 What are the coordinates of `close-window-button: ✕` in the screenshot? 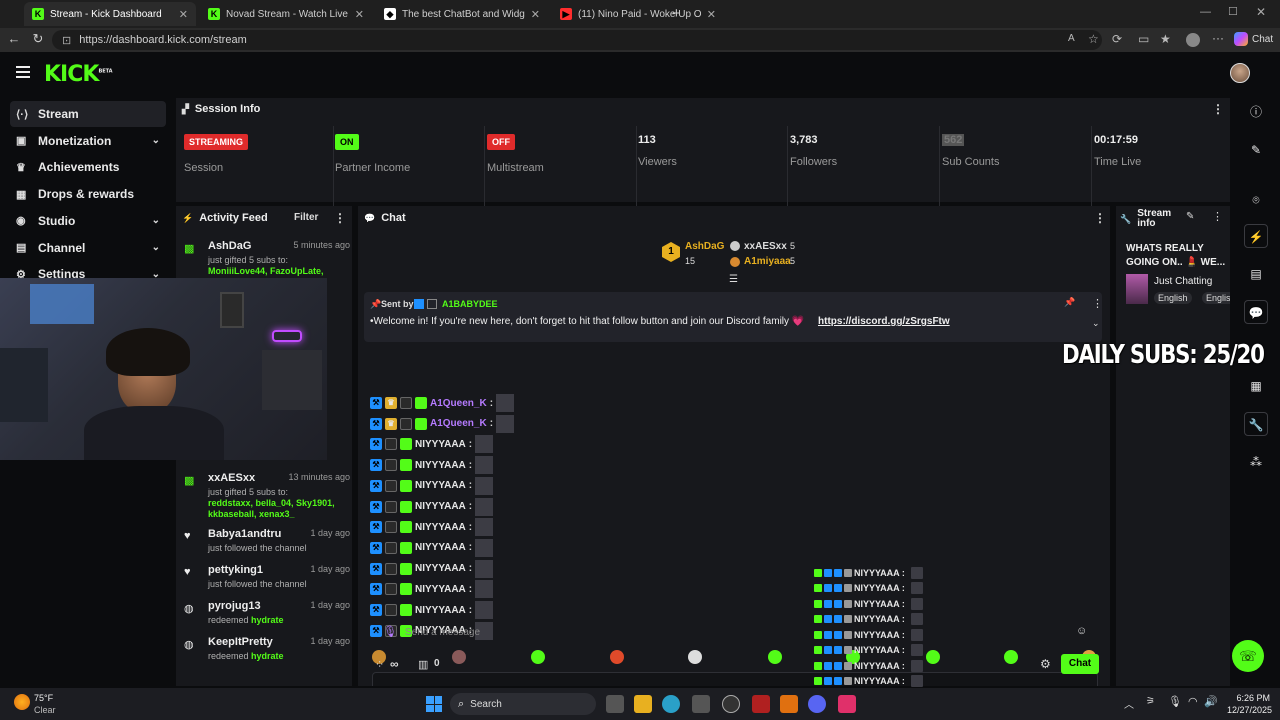 It's located at (1261, 12).